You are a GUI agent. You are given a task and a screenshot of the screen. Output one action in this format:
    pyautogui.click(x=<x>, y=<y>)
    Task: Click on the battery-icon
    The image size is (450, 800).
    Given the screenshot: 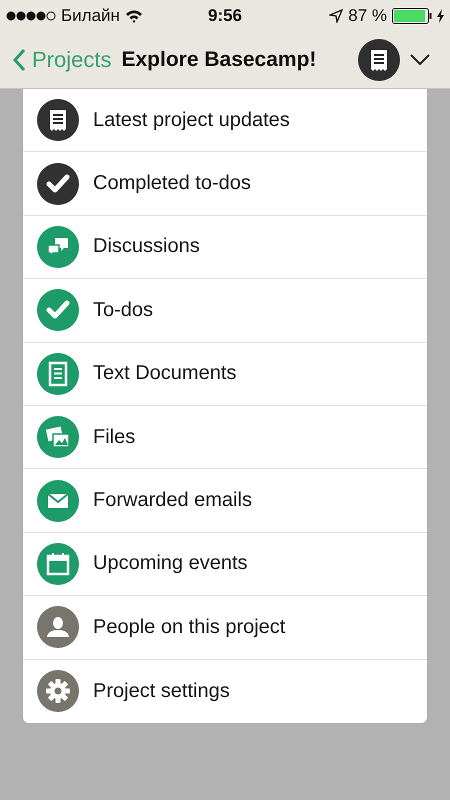 What is the action you would take?
    pyautogui.click(x=412, y=16)
    